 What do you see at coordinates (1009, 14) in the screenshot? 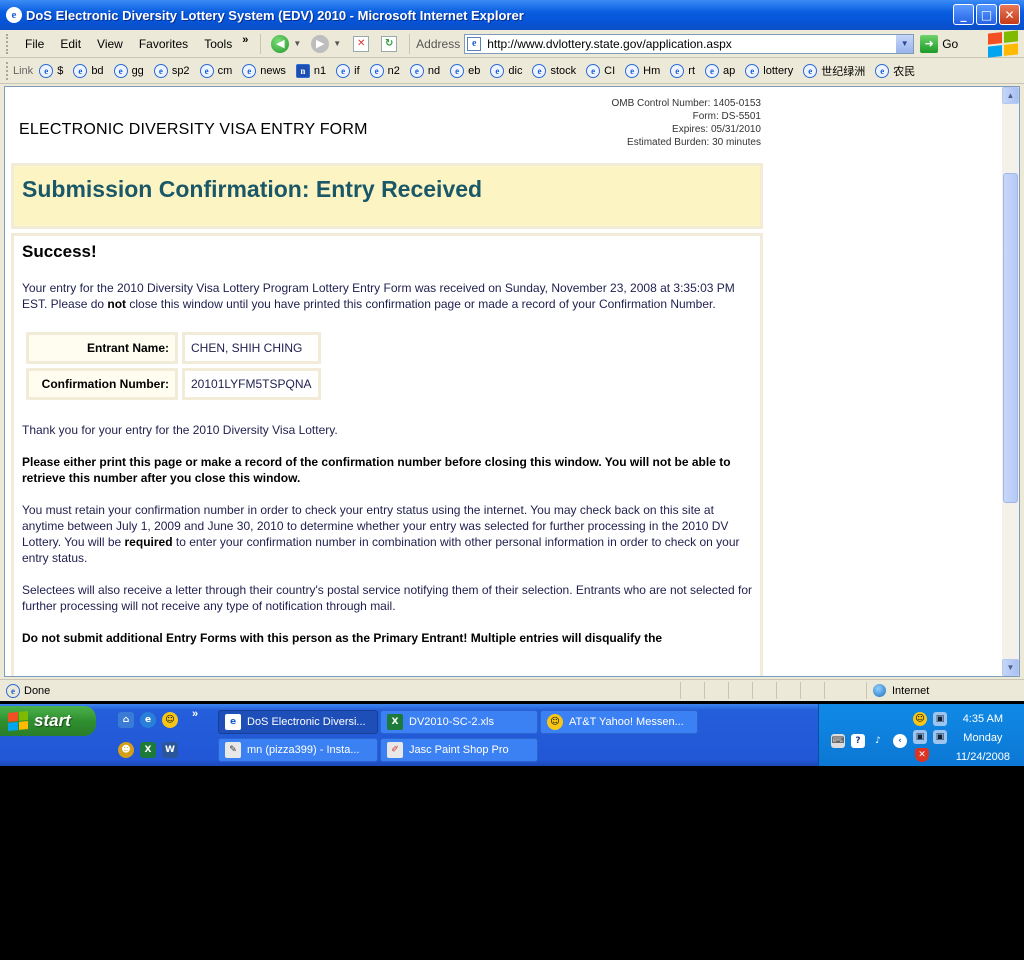
I see `close-button: ✕` at bounding box center [1009, 14].